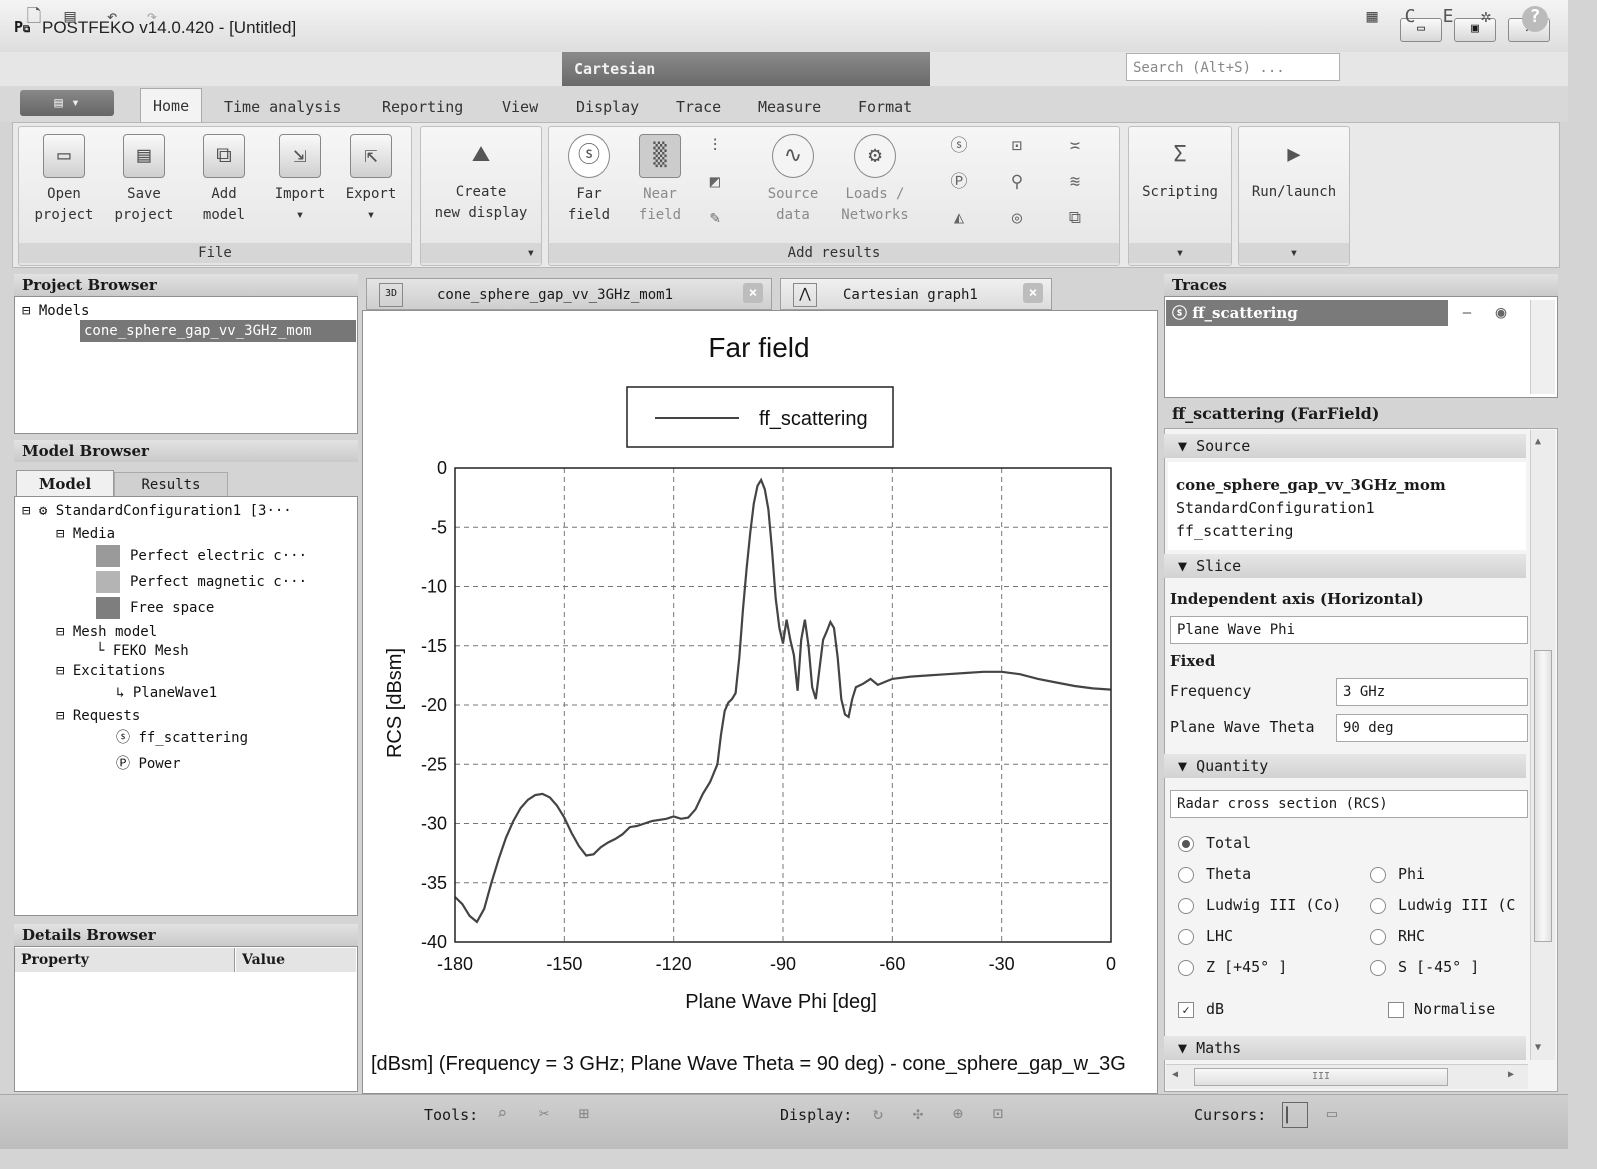  What do you see at coordinates (1321, 1077) in the screenshot?
I see `hscroll-thumb: III` at bounding box center [1321, 1077].